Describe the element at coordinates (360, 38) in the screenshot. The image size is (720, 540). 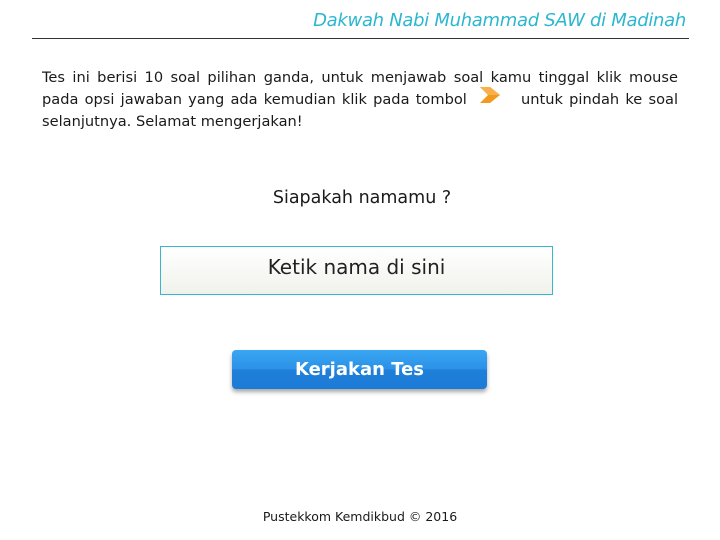
I see `header-divider` at that location.